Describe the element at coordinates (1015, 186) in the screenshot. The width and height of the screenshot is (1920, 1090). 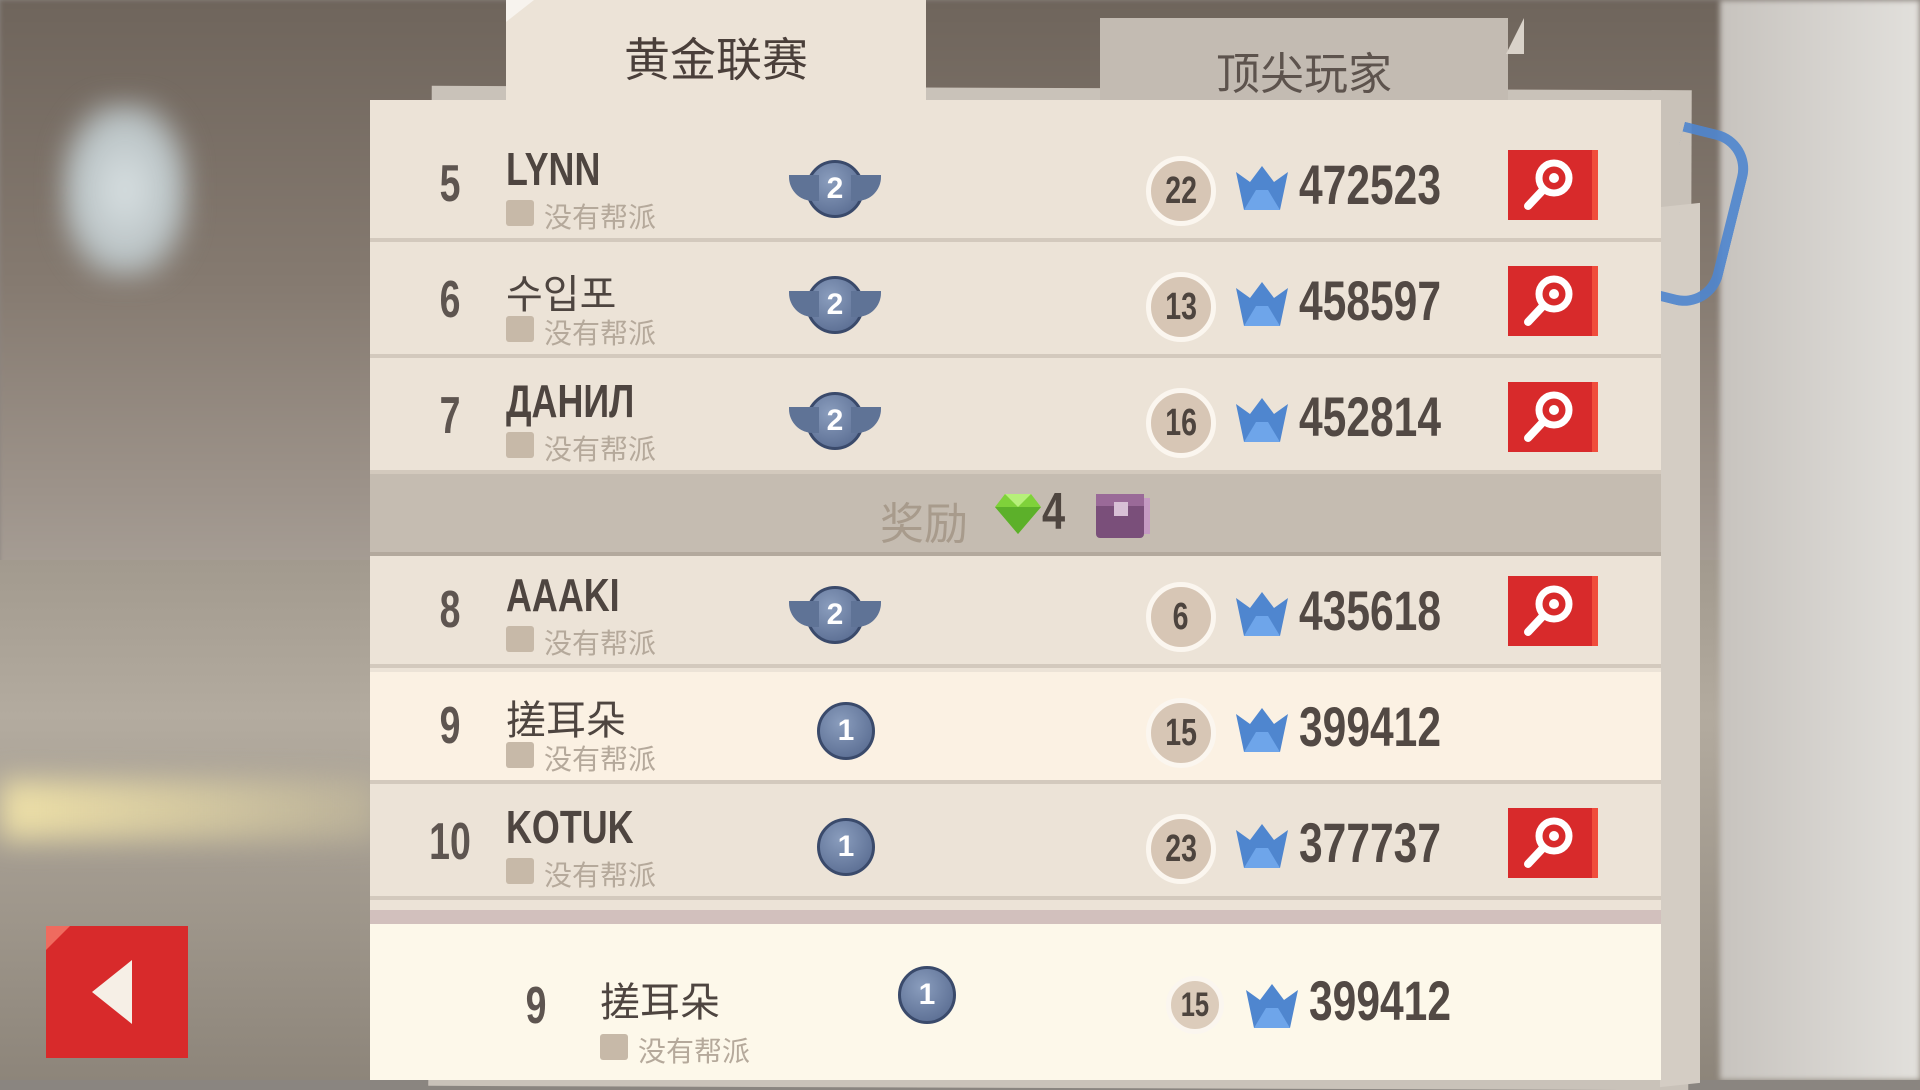
I see `leaderboard-row: 5 LYNN 没有帮派 2 22 472523` at that location.